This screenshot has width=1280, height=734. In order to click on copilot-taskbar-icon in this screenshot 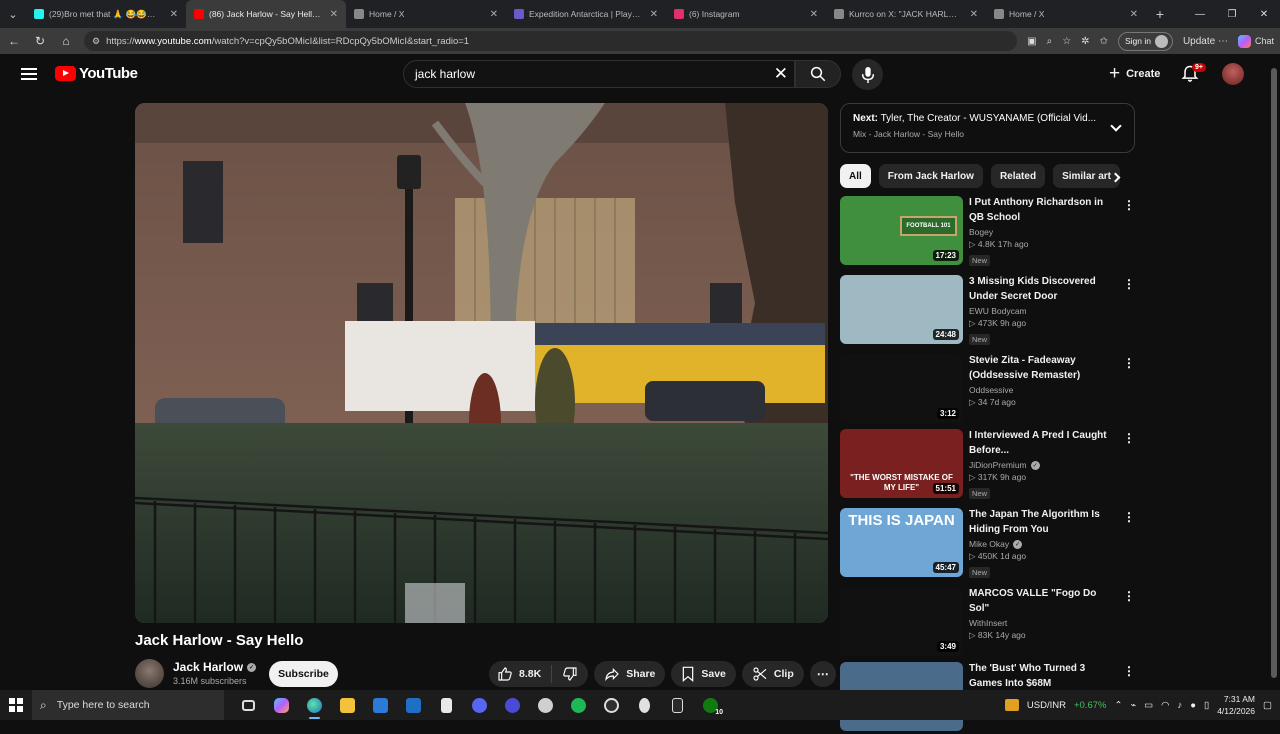, I will do `click(281, 705)`.